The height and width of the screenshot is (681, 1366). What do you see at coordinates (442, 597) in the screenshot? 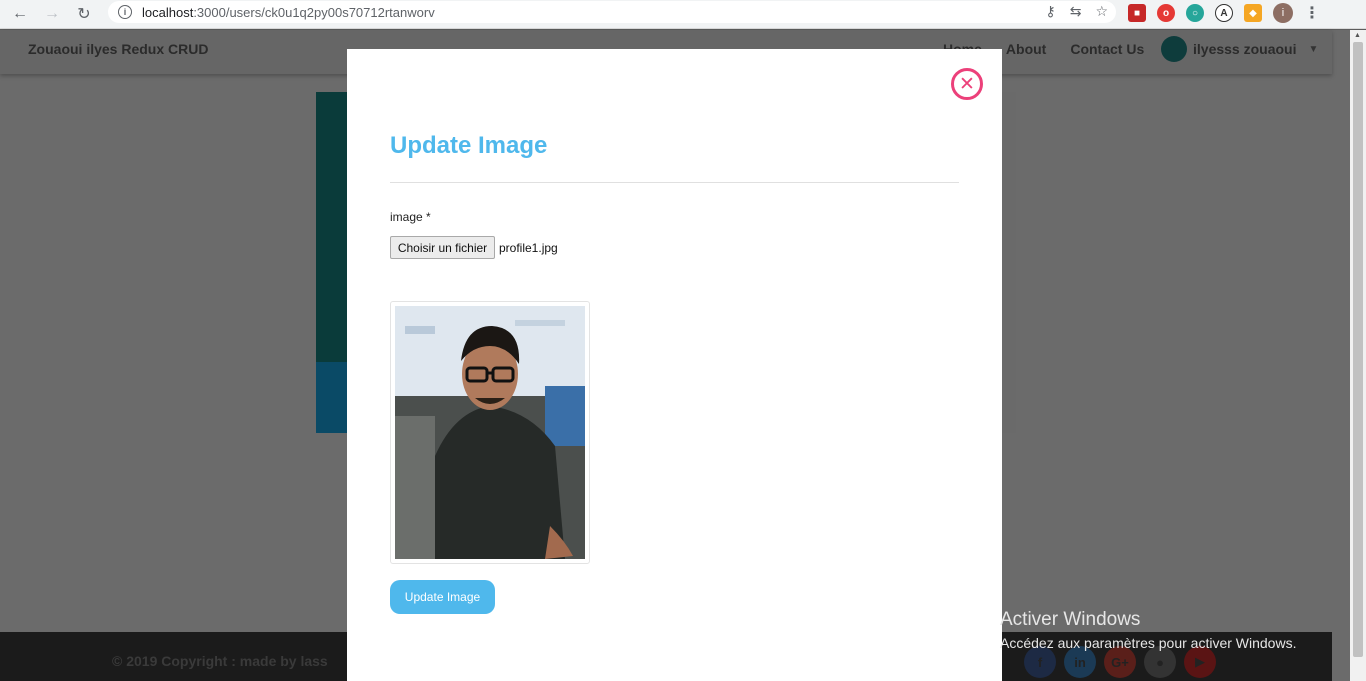
I see `update-image-button: Update Image` at bounding box center [442, 597].